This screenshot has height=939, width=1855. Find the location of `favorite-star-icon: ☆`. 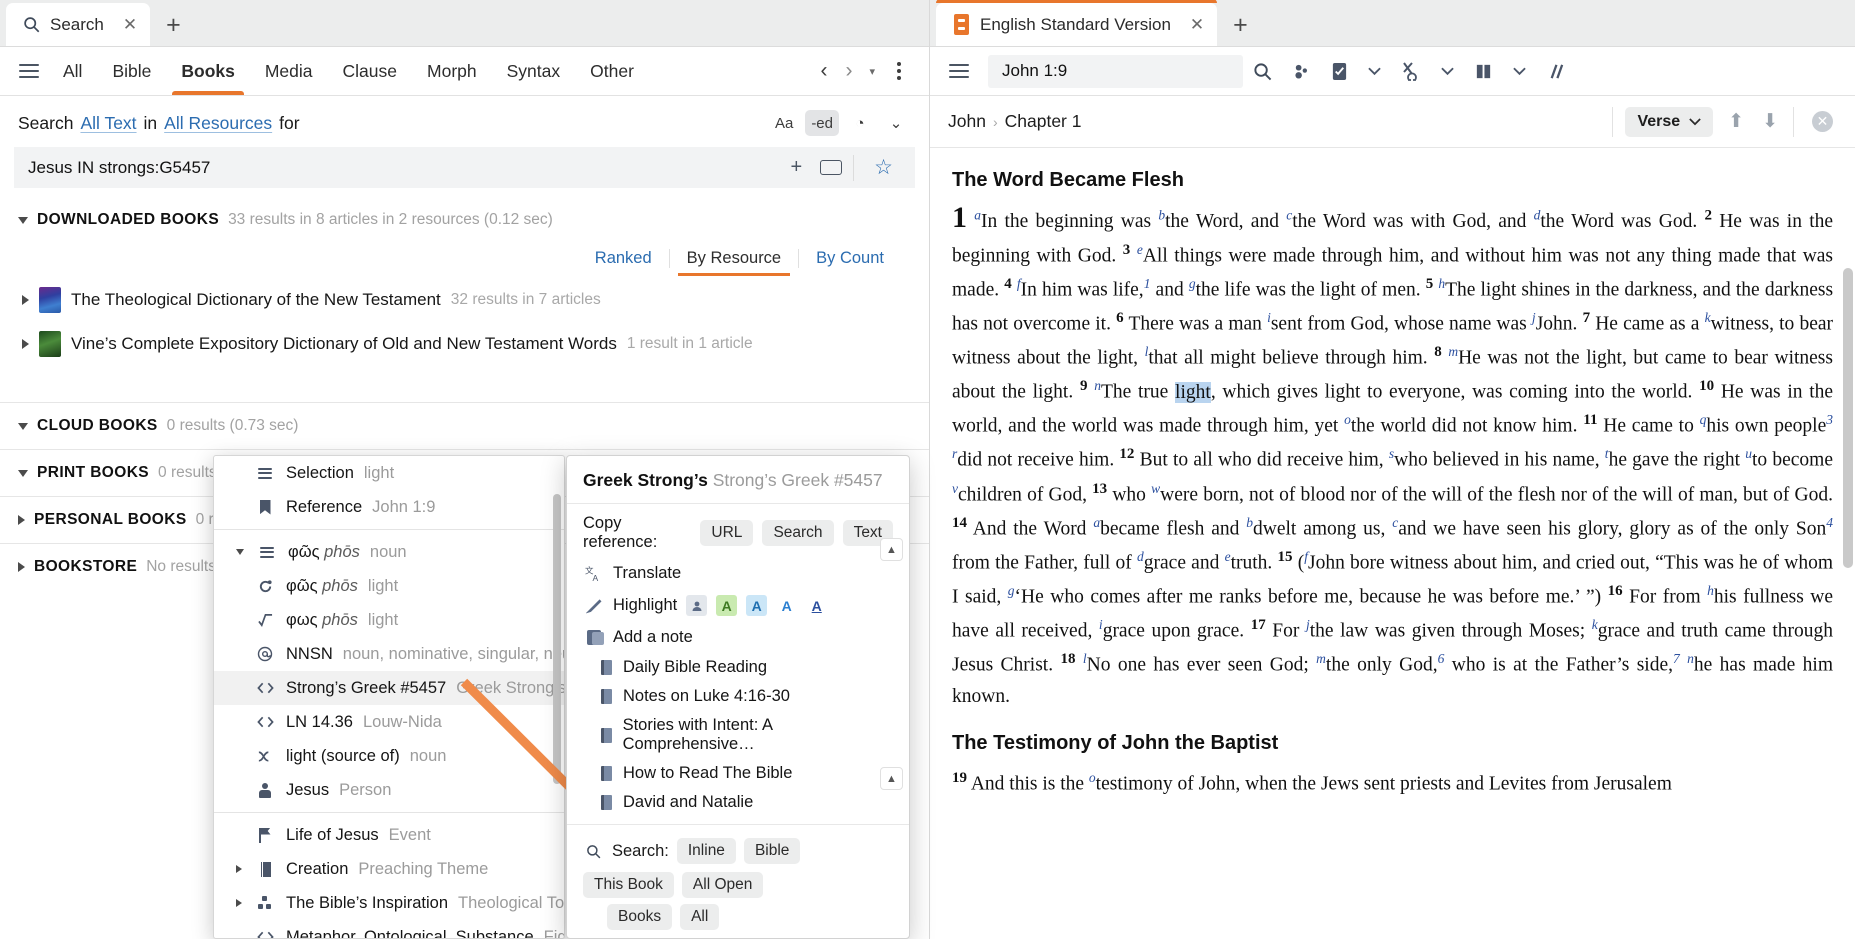

favorite-star-icon: ☆ is located at coordinates (881, 167).